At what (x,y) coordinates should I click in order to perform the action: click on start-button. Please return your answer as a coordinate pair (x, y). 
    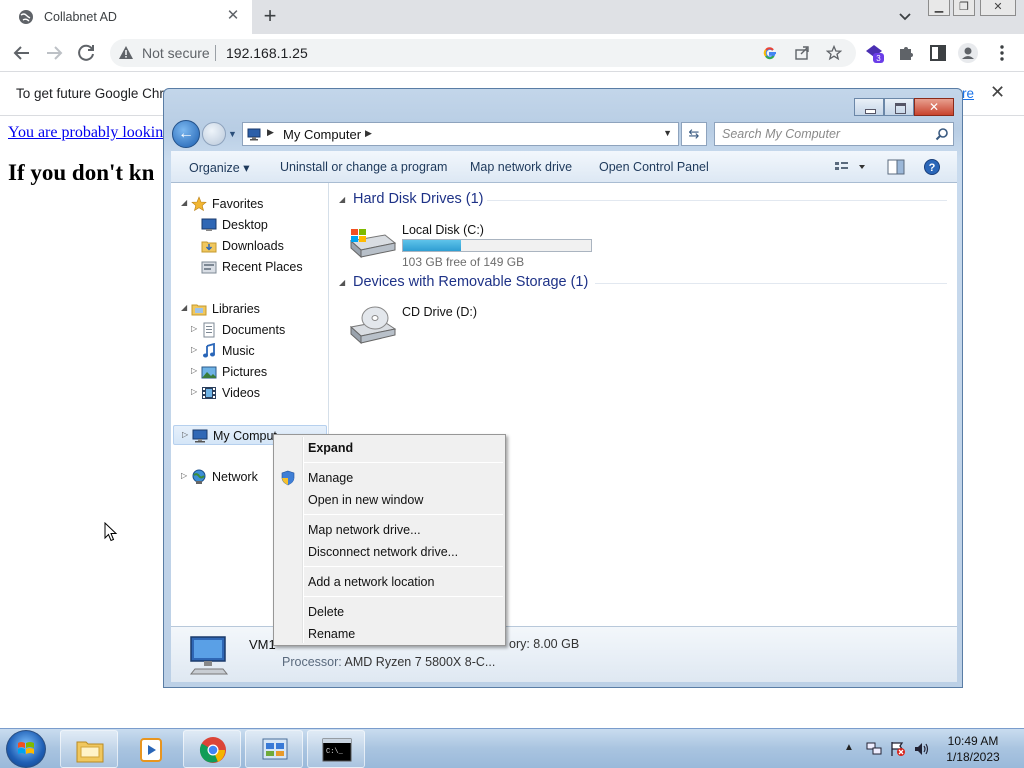
    Looking at the image, I should click on (26, 749).